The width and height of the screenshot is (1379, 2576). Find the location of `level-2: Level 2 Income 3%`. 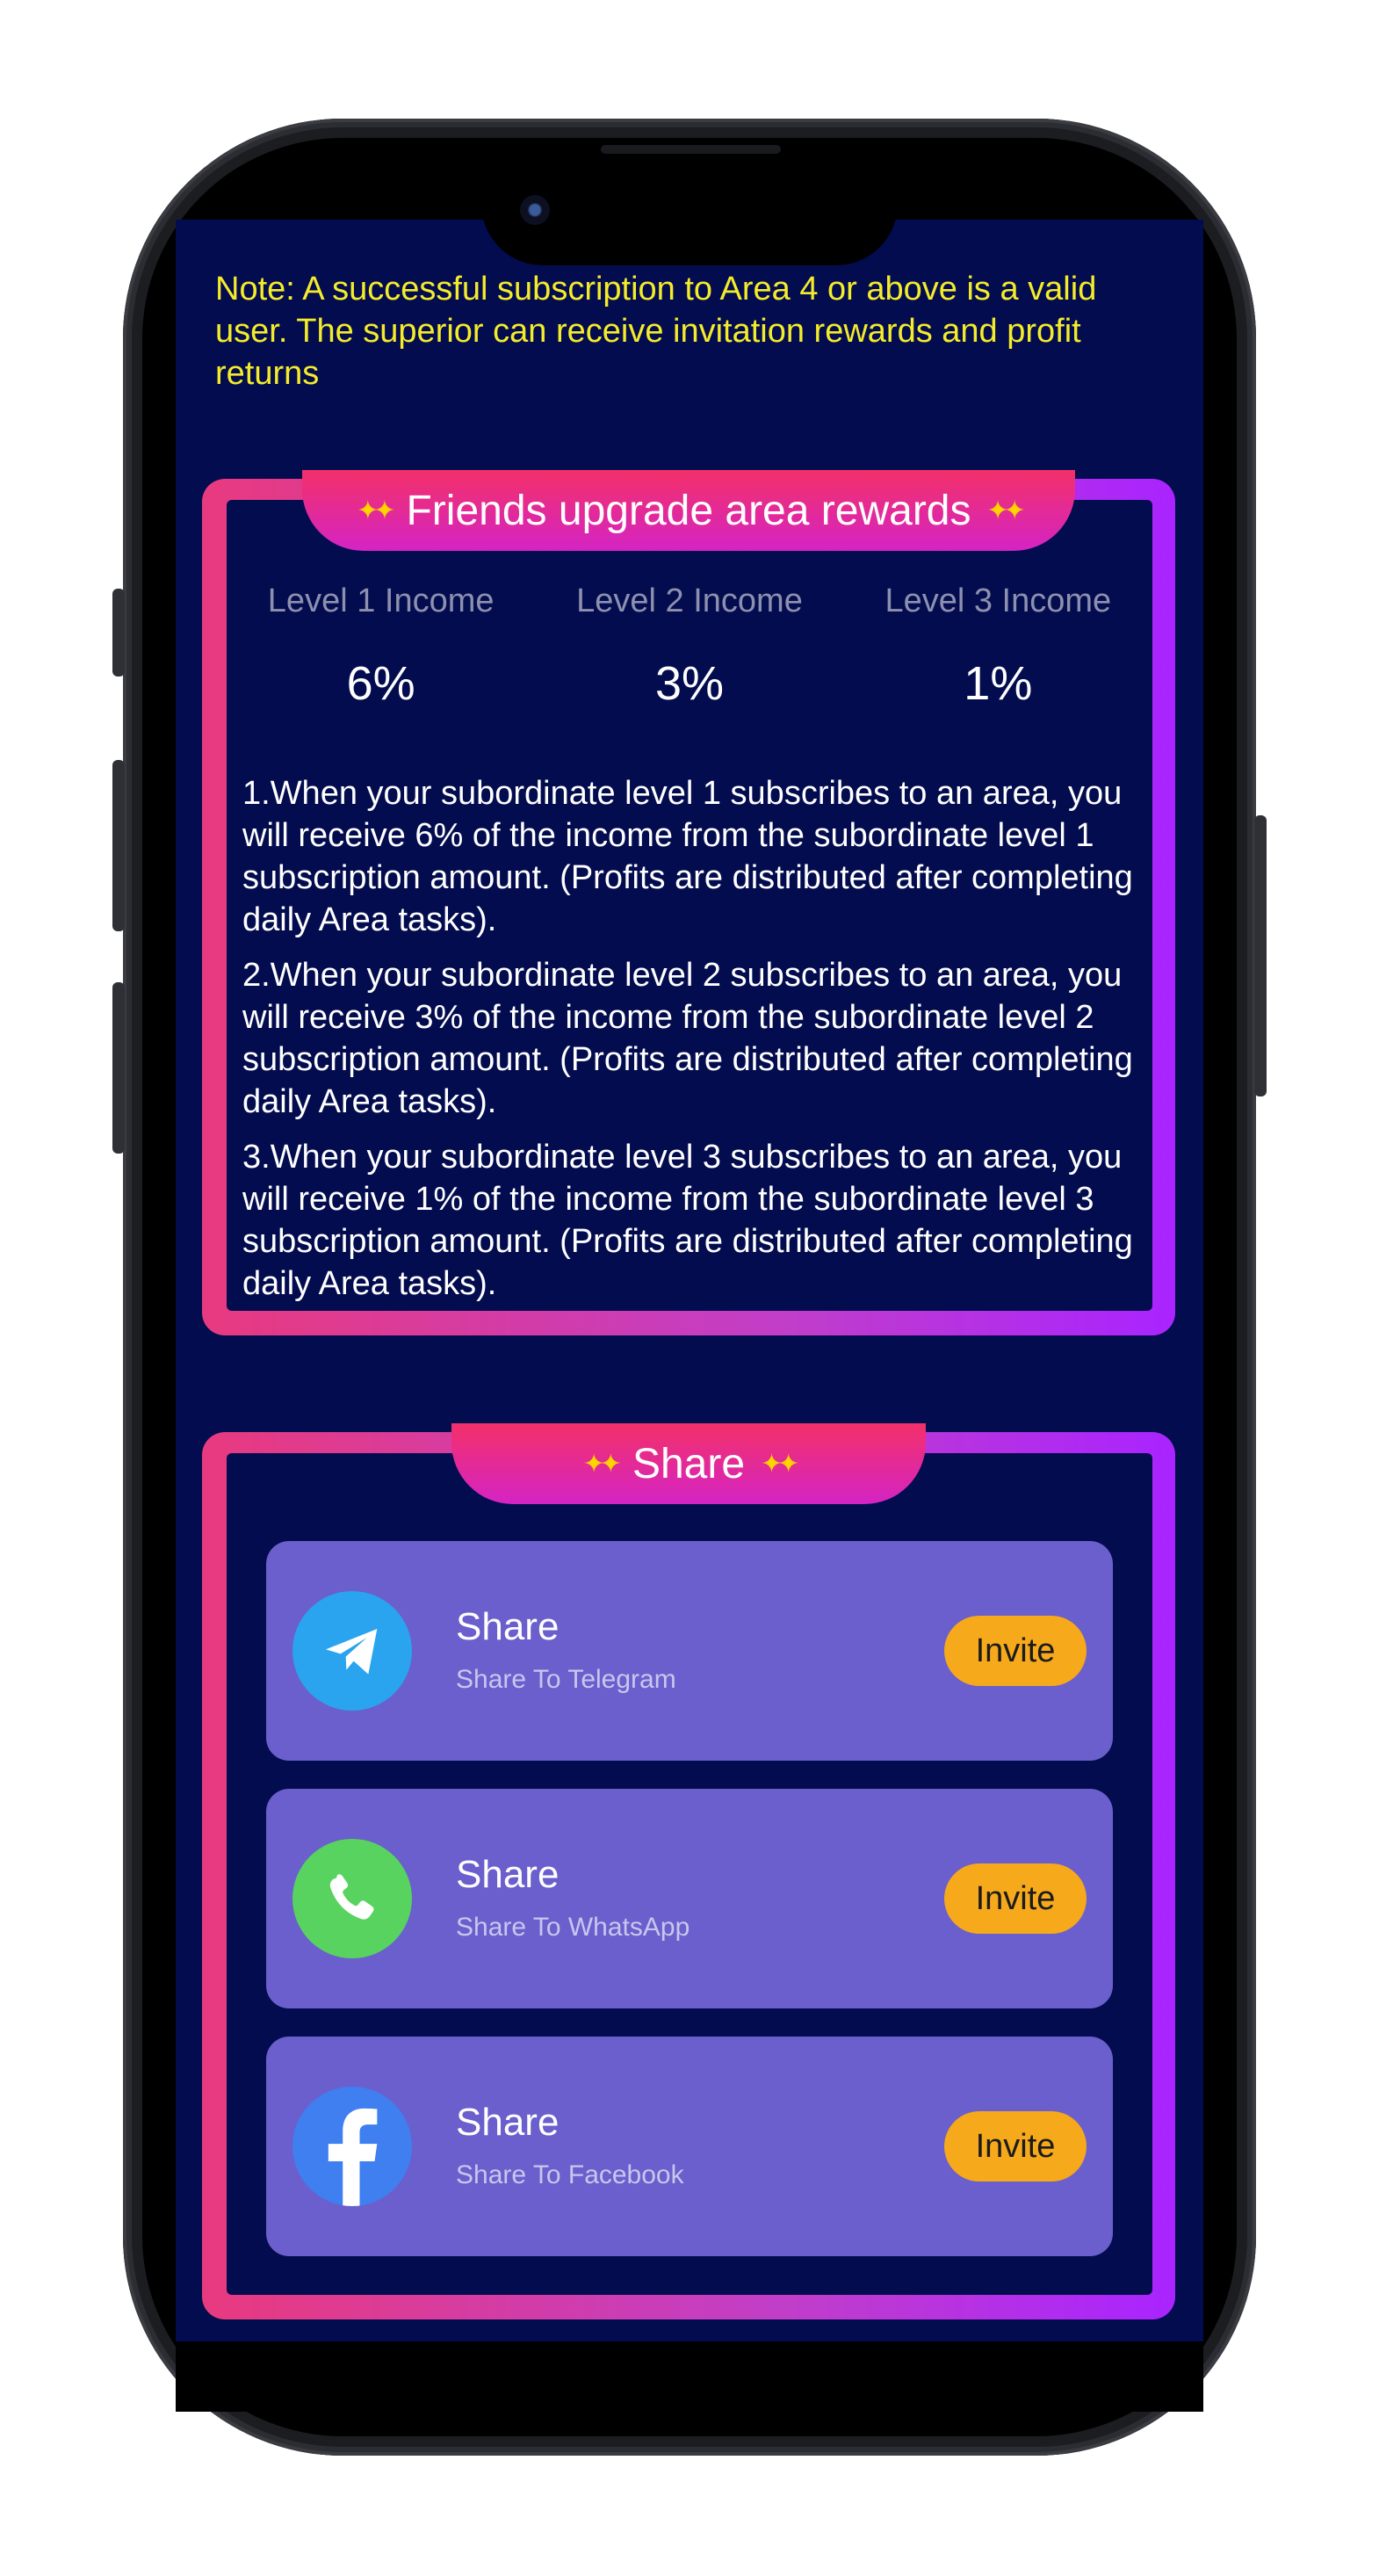

level-2: Level 2 Income 3% is located at coordinates (689, 645).